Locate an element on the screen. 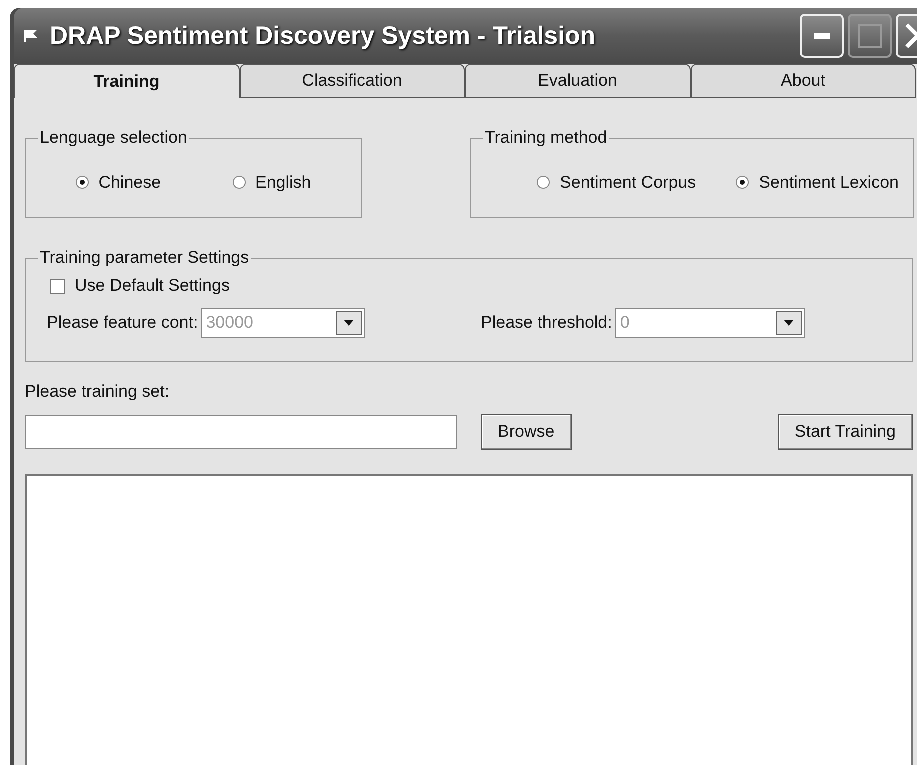 This screenshot has width=917, height=765. browse-button: Browse is located at coordinates (526, 432).